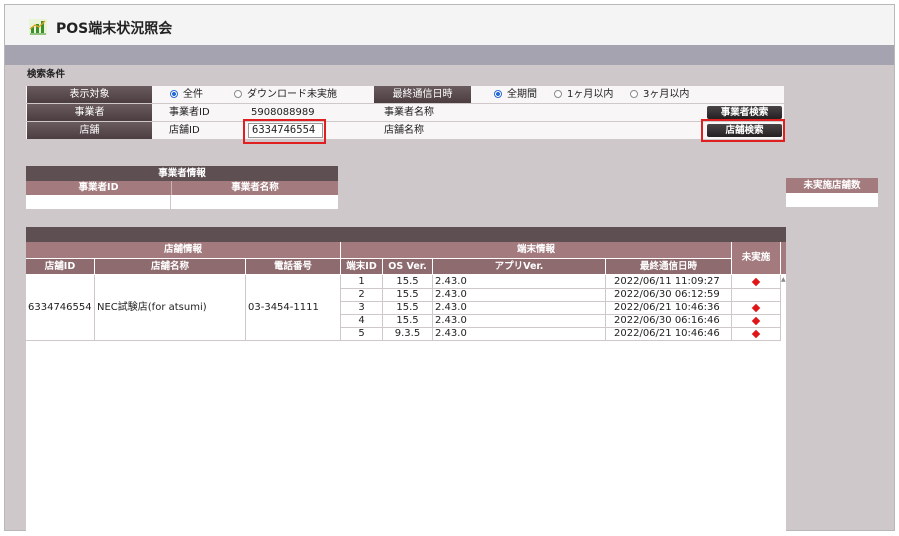 The height and width of the screenshot is (536, 899). Describe the element at coordinates (832, 200) in the screenshot. I see `unimplemented-count-value` at that location.